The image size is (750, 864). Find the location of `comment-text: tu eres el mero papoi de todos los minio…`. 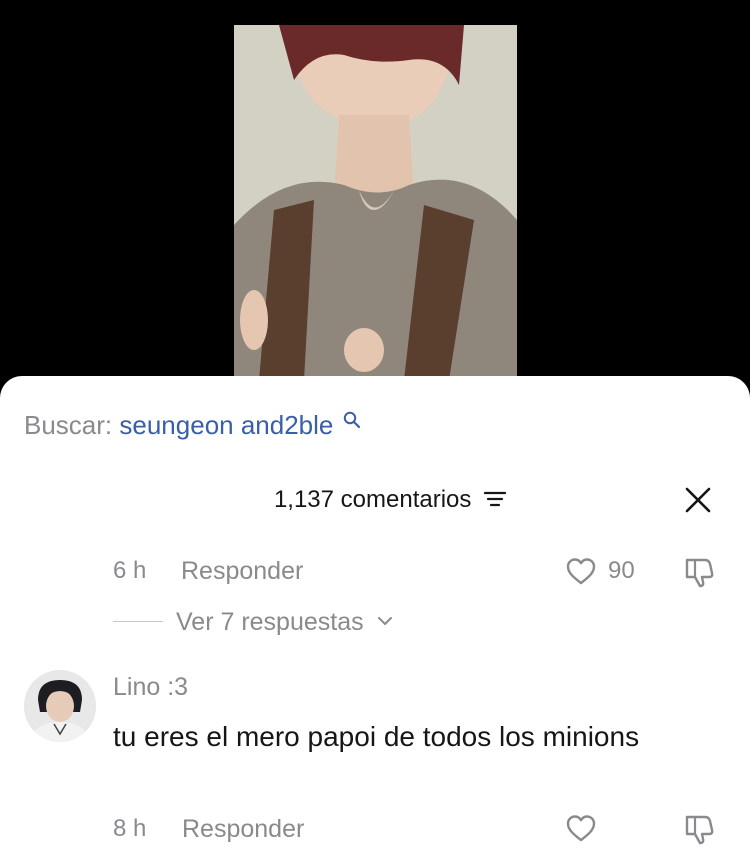

comment-text: tu eres el mero papoi de todos los minio… is located at coordinates (376, 736).